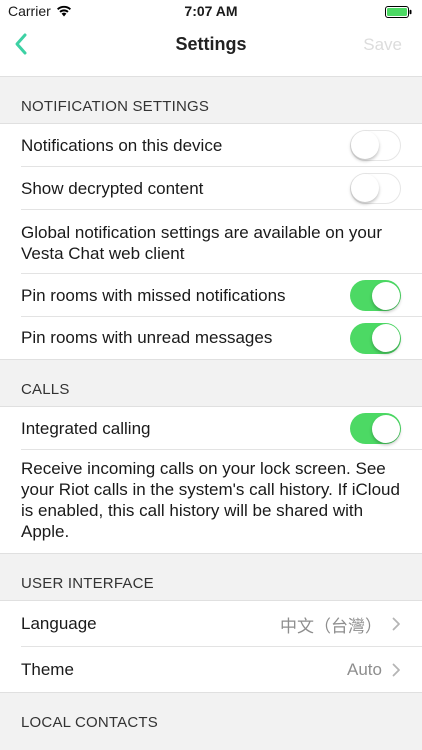 The width and height of the screenshot is (422, 750). I want to click on pin-unread-toggle, so click(375, 338).